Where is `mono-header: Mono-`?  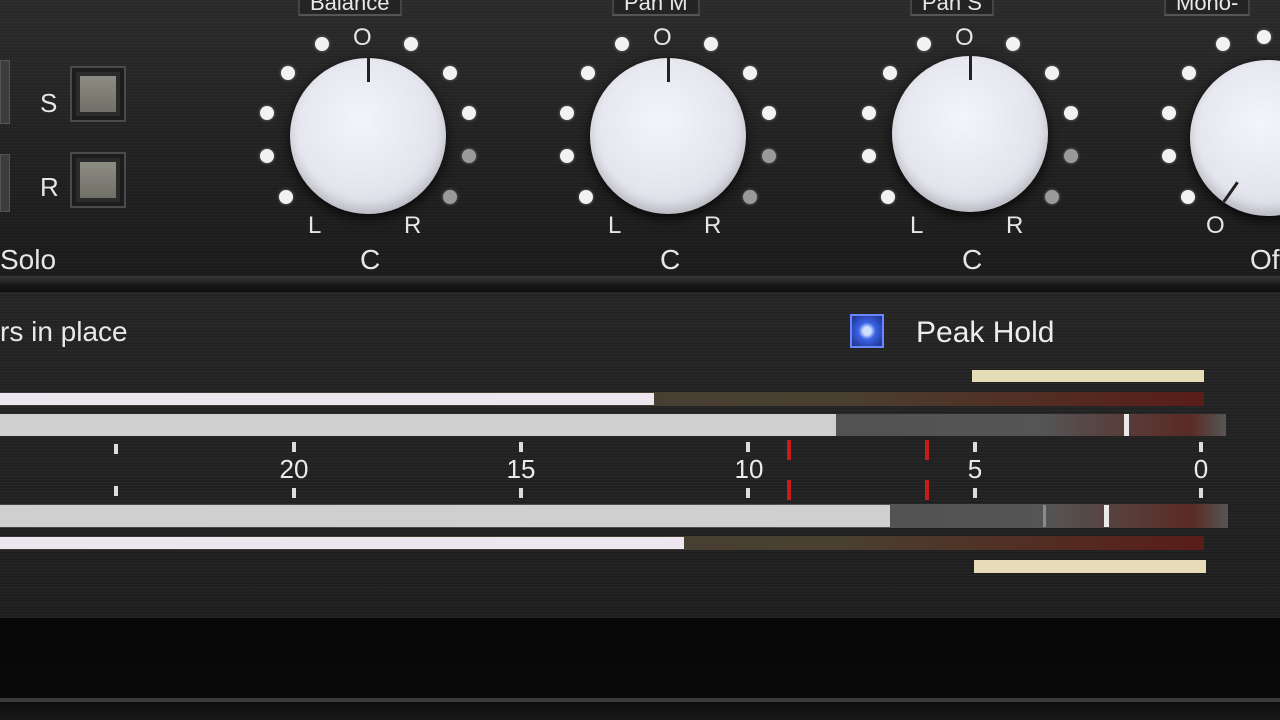 mono-header: Mono- is located at coordinates (1207, 8).